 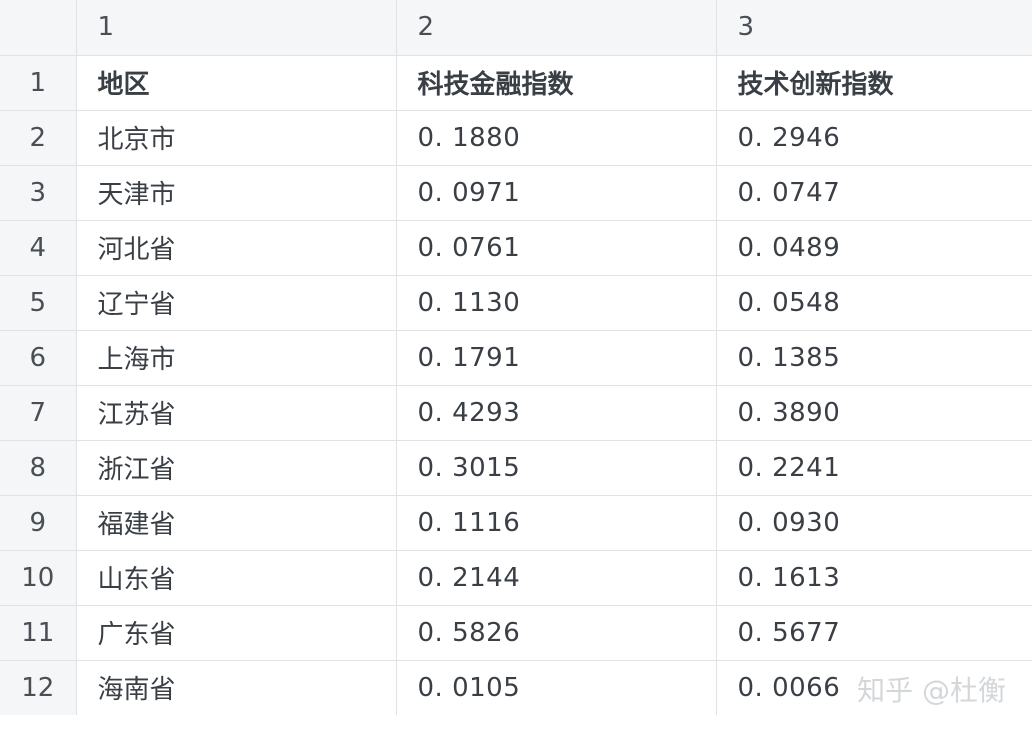 I want to click on row-number: 9, so click(x=38, y=523).